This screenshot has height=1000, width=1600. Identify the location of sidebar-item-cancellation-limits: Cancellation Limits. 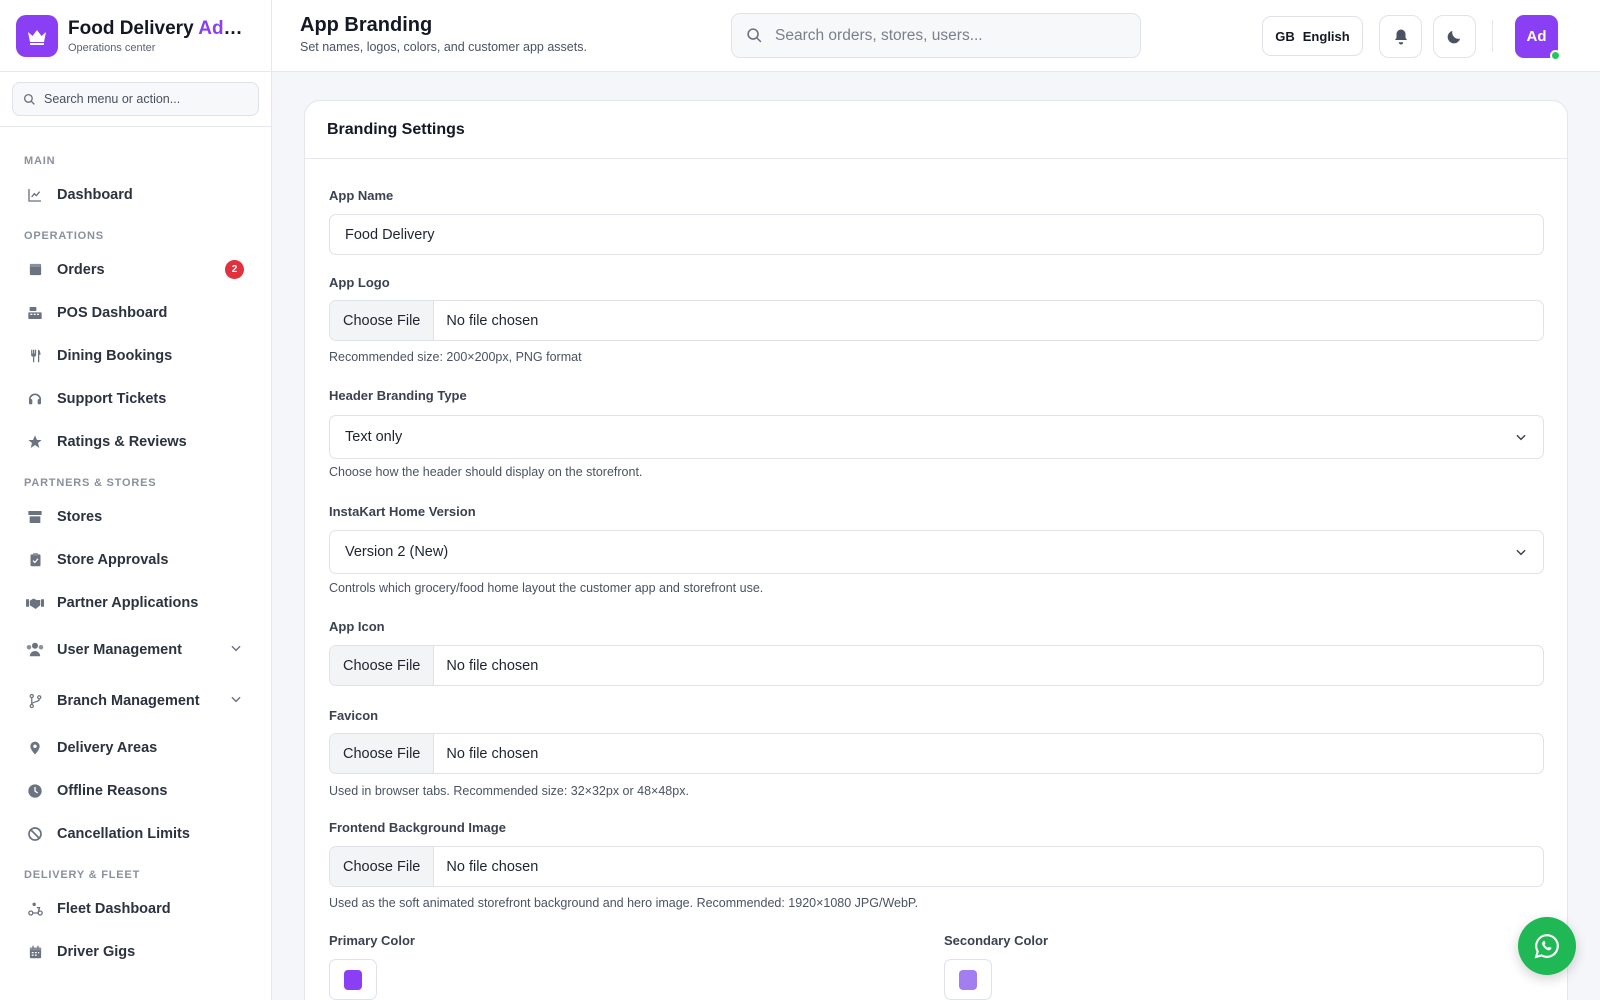
(135, 833).